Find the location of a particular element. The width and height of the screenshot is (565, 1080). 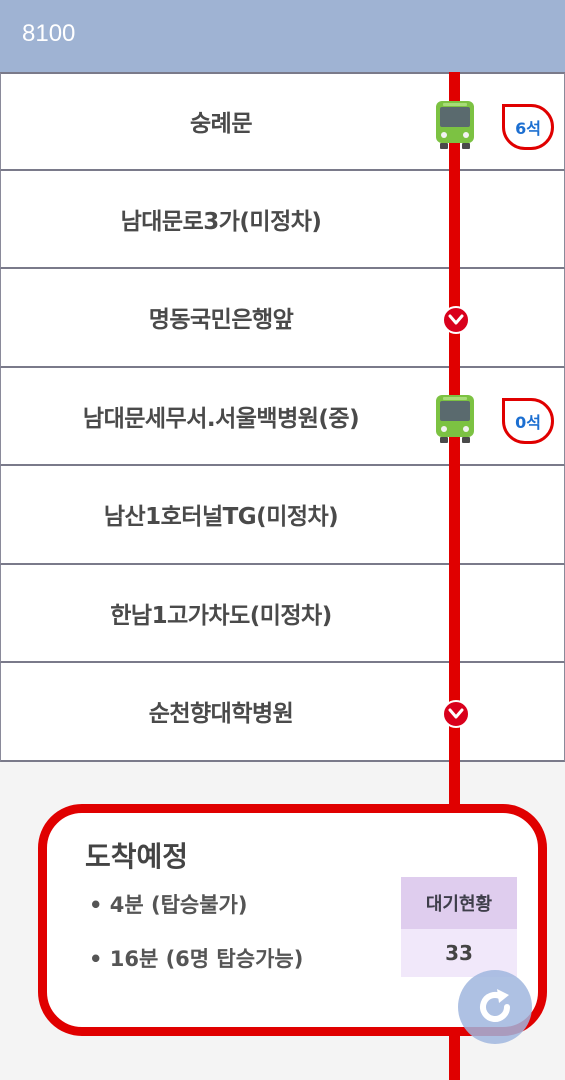

arrival-item: • 16분 (6명 탑승가능) is located at coordinates (196, 959).